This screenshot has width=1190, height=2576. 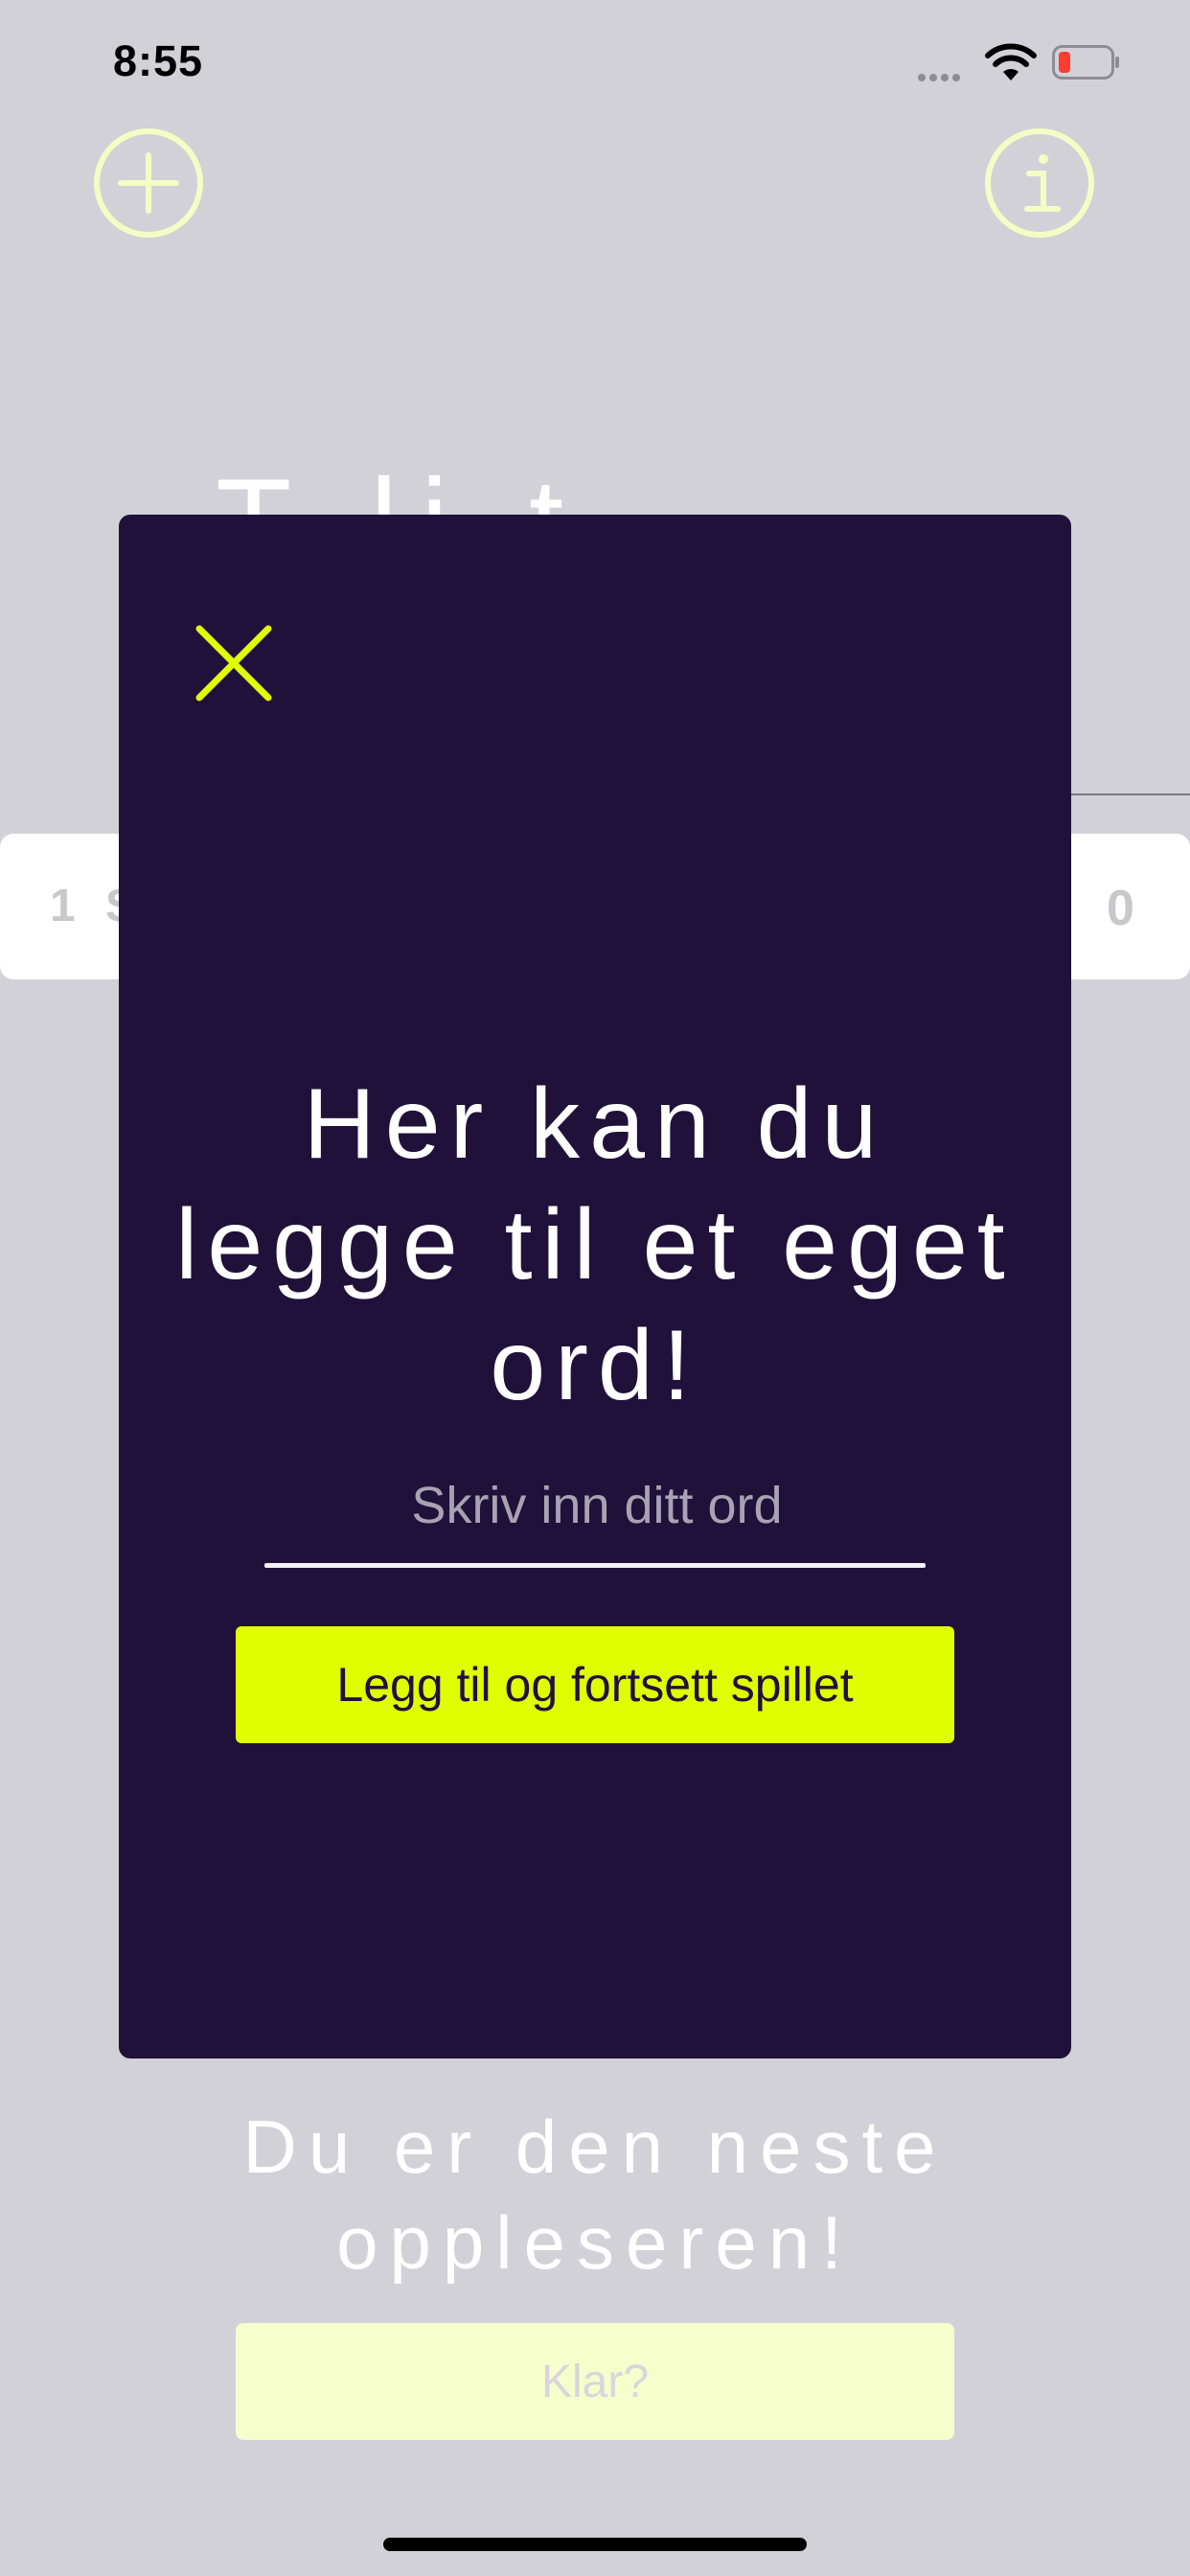 What do you see at coordinates (1011, 62) in the screenshot?
I see `wifi-icon` at bounding box center [1011, 62].